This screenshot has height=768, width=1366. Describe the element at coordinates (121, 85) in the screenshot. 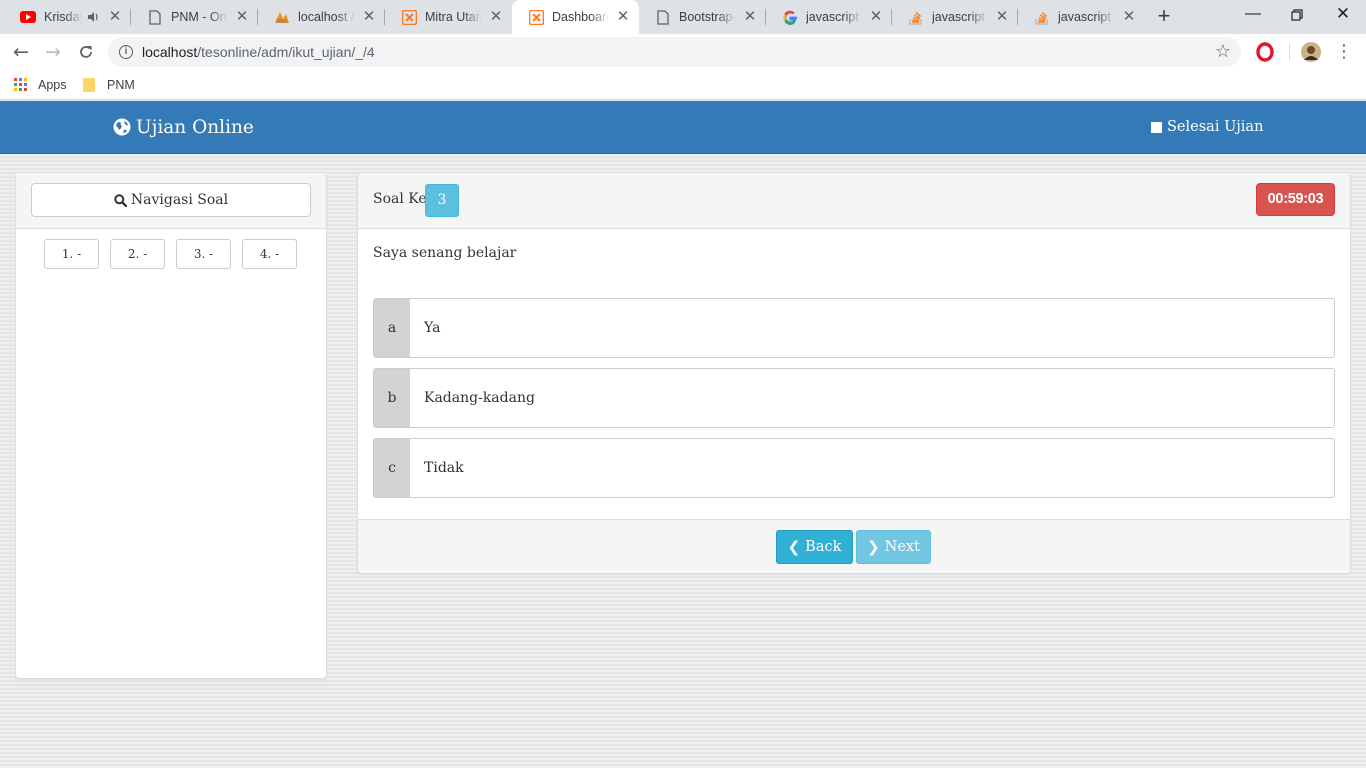

I see `bookmark-label: PNM` at that location.